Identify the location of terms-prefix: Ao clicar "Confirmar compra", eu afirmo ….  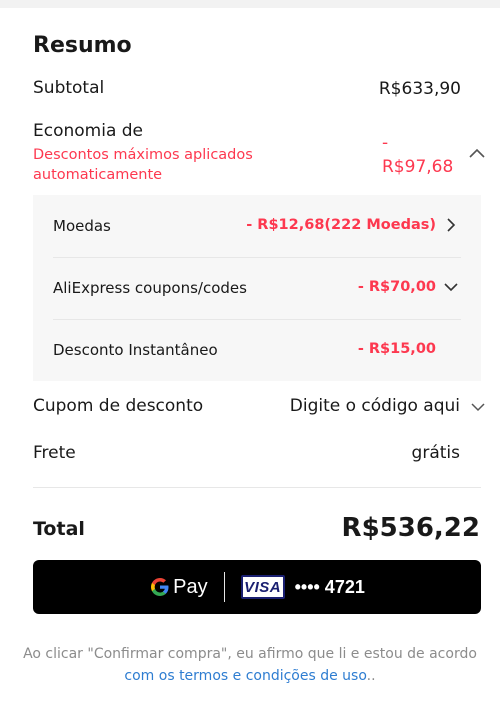
(250, 654).